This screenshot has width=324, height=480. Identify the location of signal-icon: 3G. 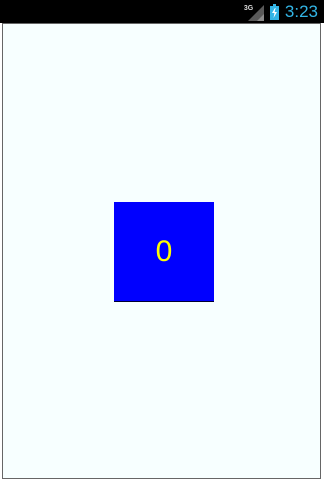
(254, 12).